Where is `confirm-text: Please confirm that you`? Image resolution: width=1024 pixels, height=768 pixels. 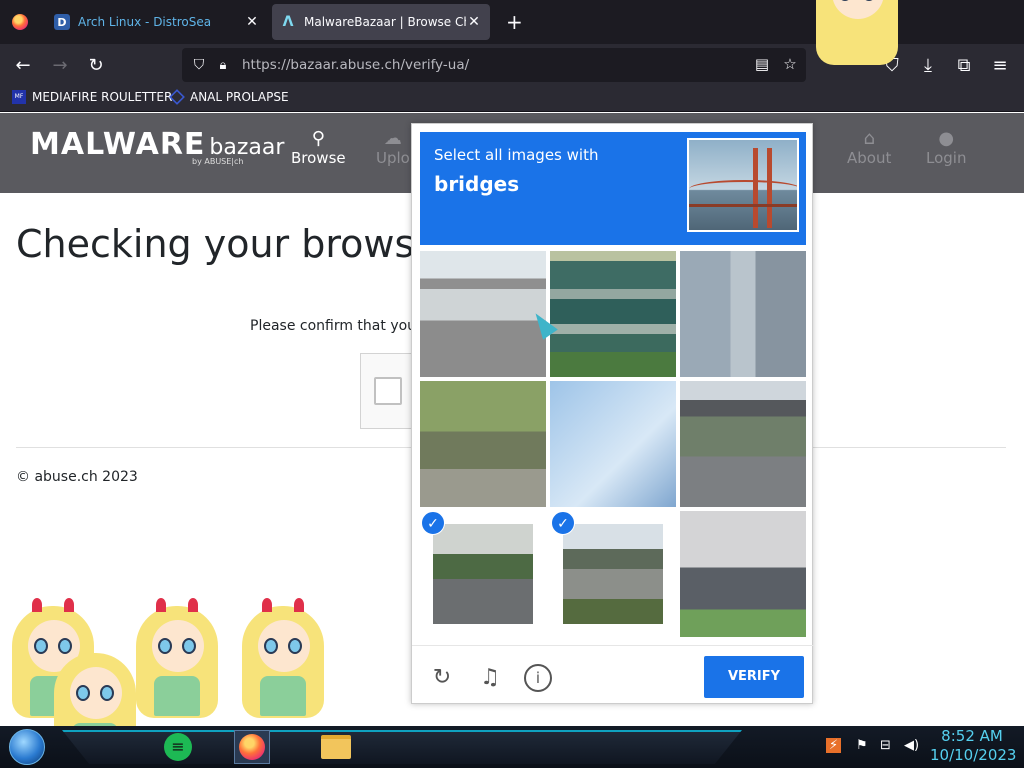 confirm-text: Please confirm that you is located at coordinates (333, 326).